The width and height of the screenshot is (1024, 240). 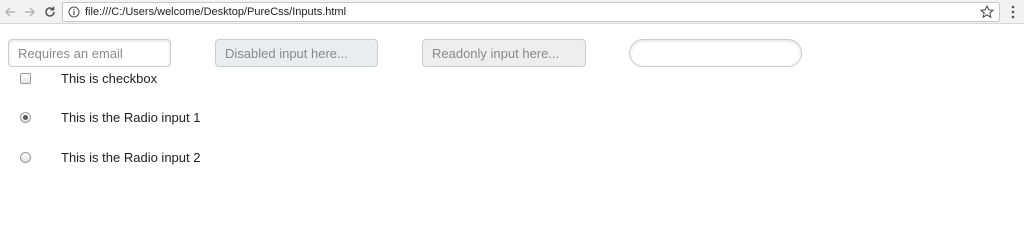 I want to click on forward-arrow-icon, so click(x=30, y=12).